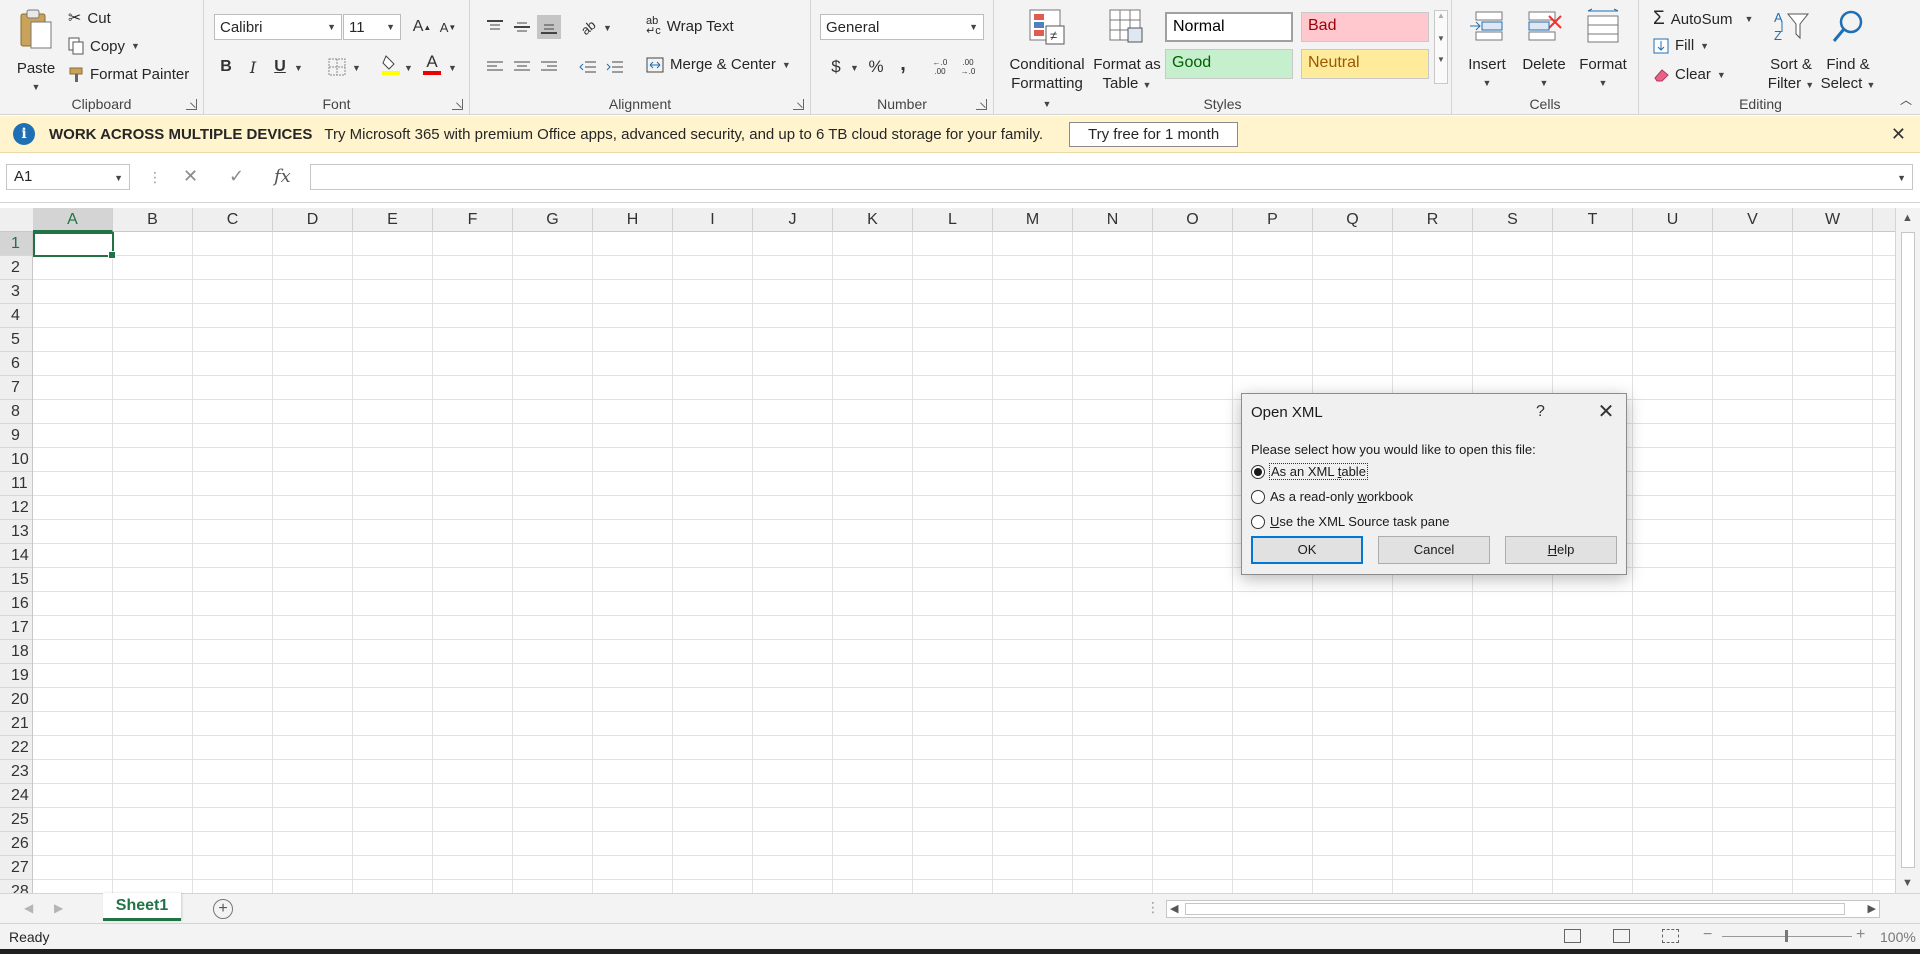  What do you see at coordinates (1127, 51) in the screenshot?
I see `format-as-table-button: Format as Table ▼` at bounding box center [1127, 51].